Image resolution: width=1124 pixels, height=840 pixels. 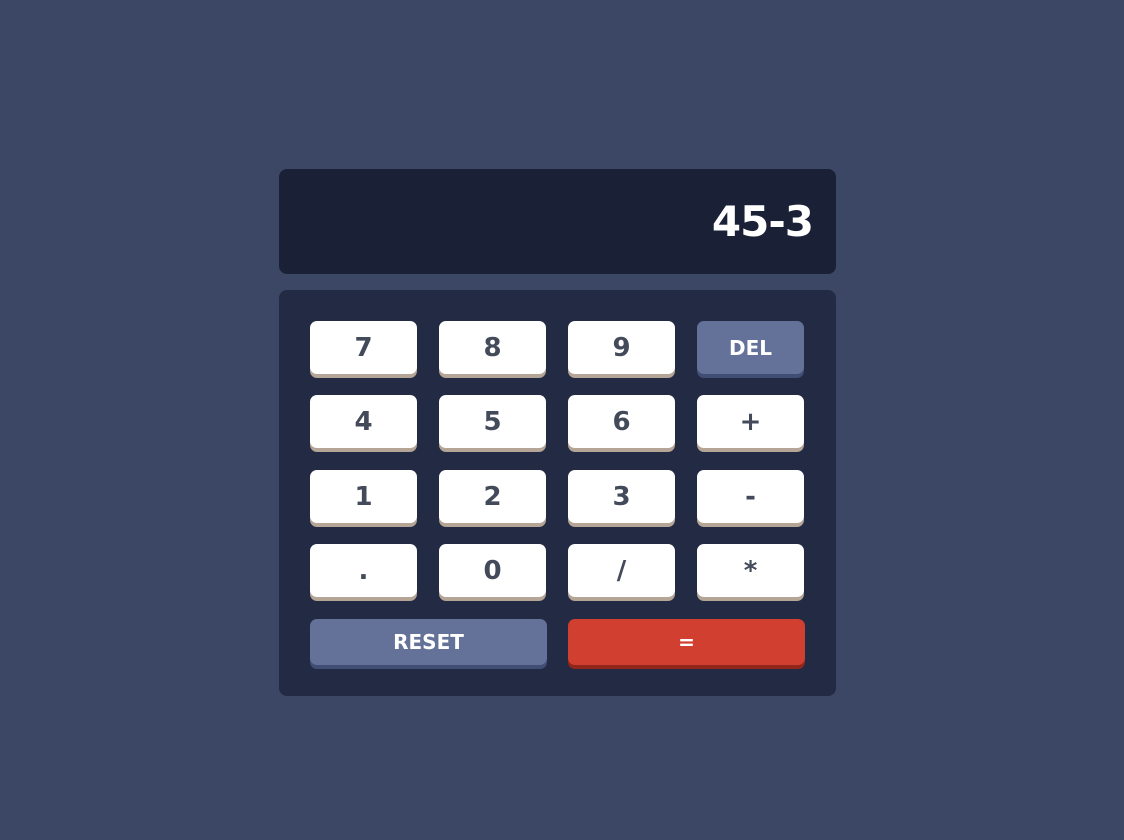 I want to click on key-5-label: 5, so click(x=492, y=421).